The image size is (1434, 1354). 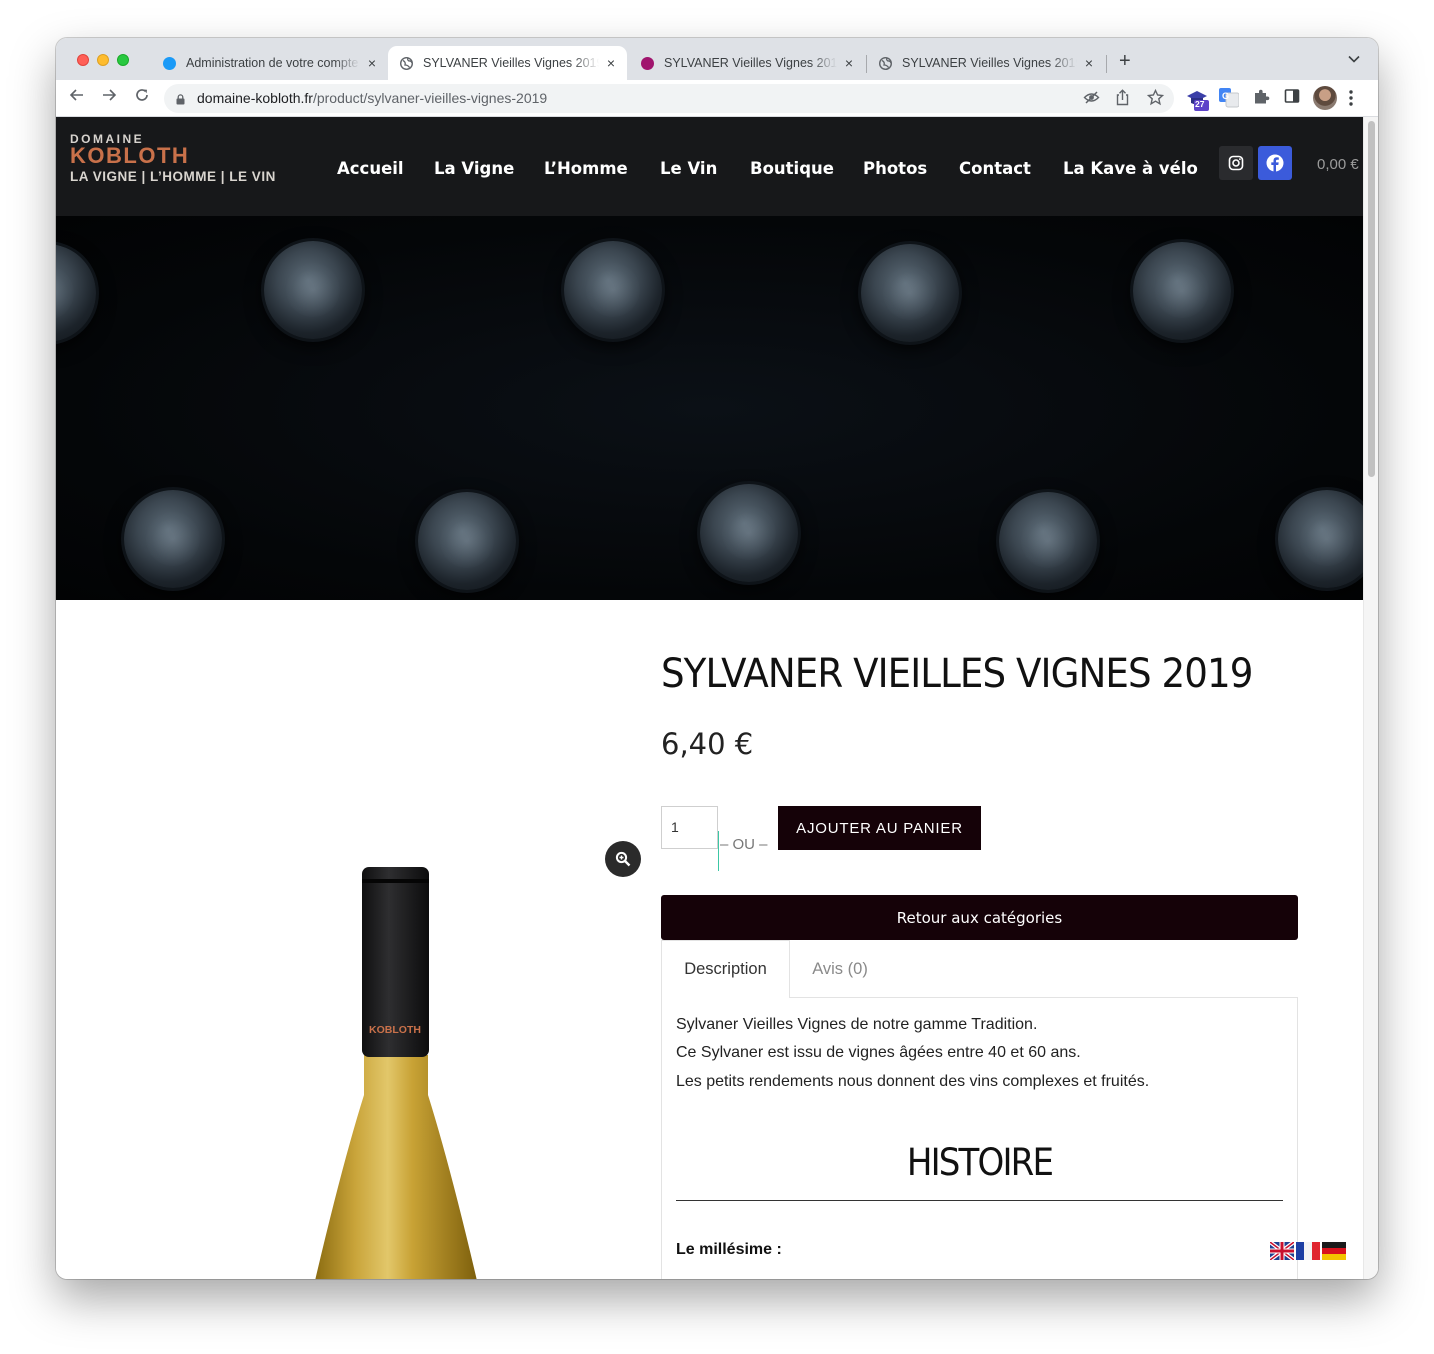 What do you see at coordinates (1155, 99) in the screenshot?
I see `bookmark-star-icon` at bounding box center [1155, 99].